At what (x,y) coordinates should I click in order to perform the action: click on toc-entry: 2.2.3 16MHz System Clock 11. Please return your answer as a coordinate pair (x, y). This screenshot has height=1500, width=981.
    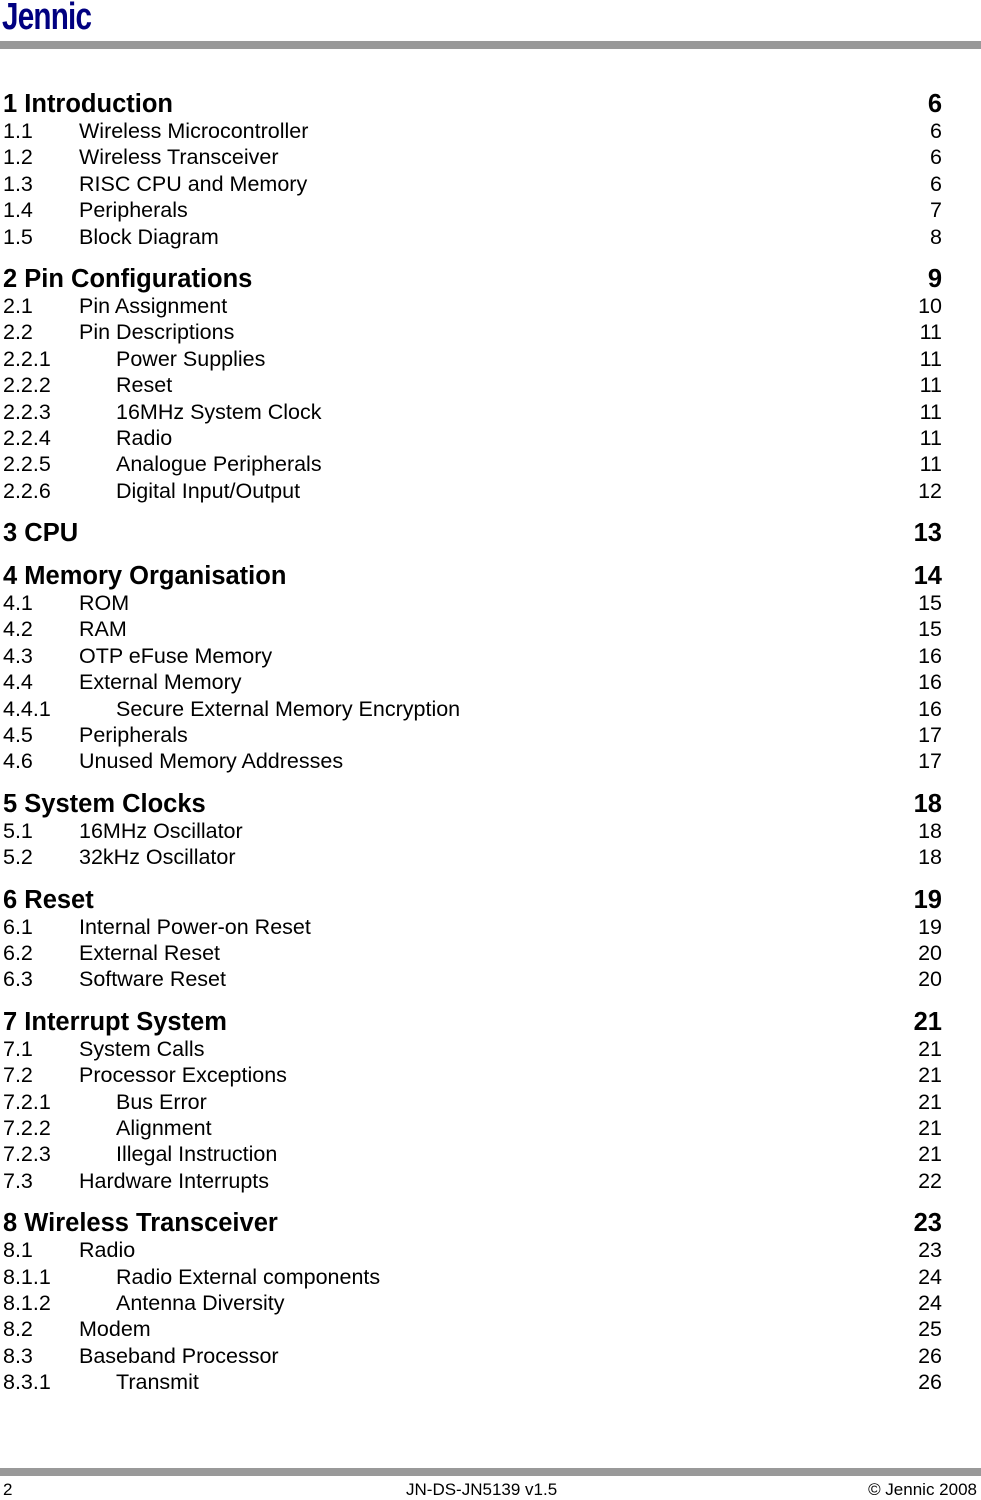
    Looking at the image, I should click on (472, 412).